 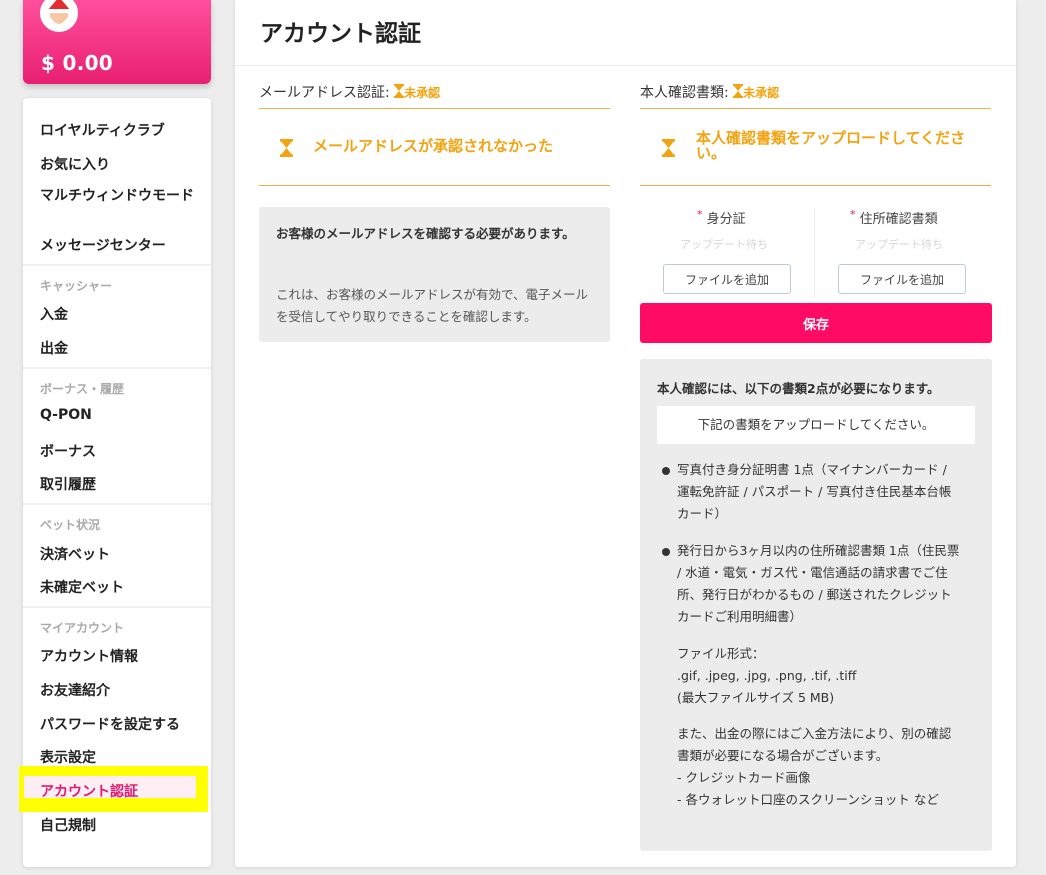 I want to click on doc-verification-heading: 本人確認書類: 未承認, so click(x=710, y=93).